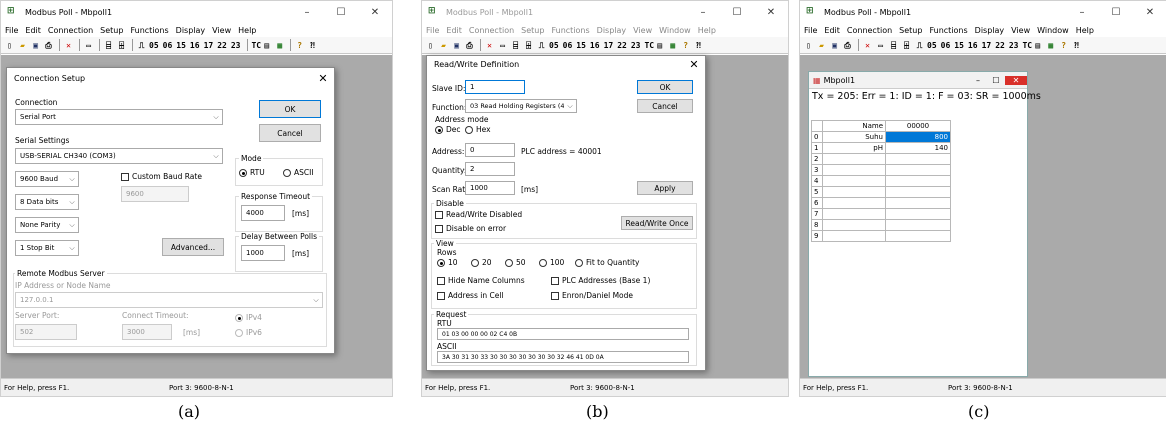 The height and width of the screenshot is (435, 1166). Describe the element at coordinates (834, 45) in the screenshot. I see `save-icon: ▣` at that location.